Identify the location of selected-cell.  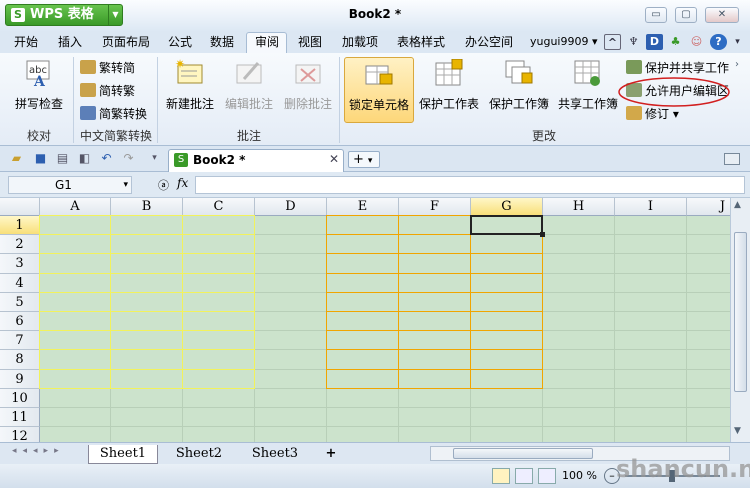
(506, 225).